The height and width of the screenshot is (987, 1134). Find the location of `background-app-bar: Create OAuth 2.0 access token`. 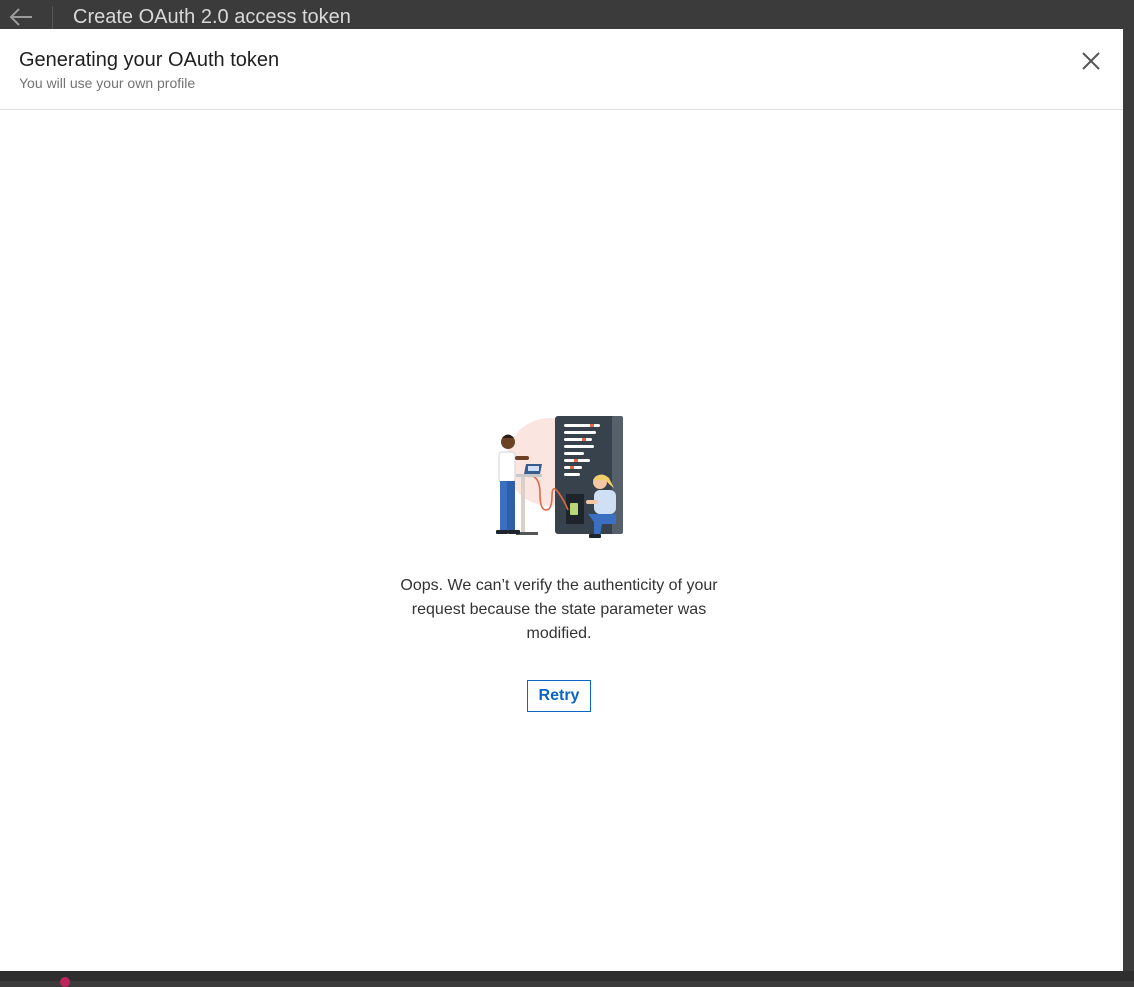

background-app-bar: Create OAuth 2.0 access token is located at coordinates (567, 15).